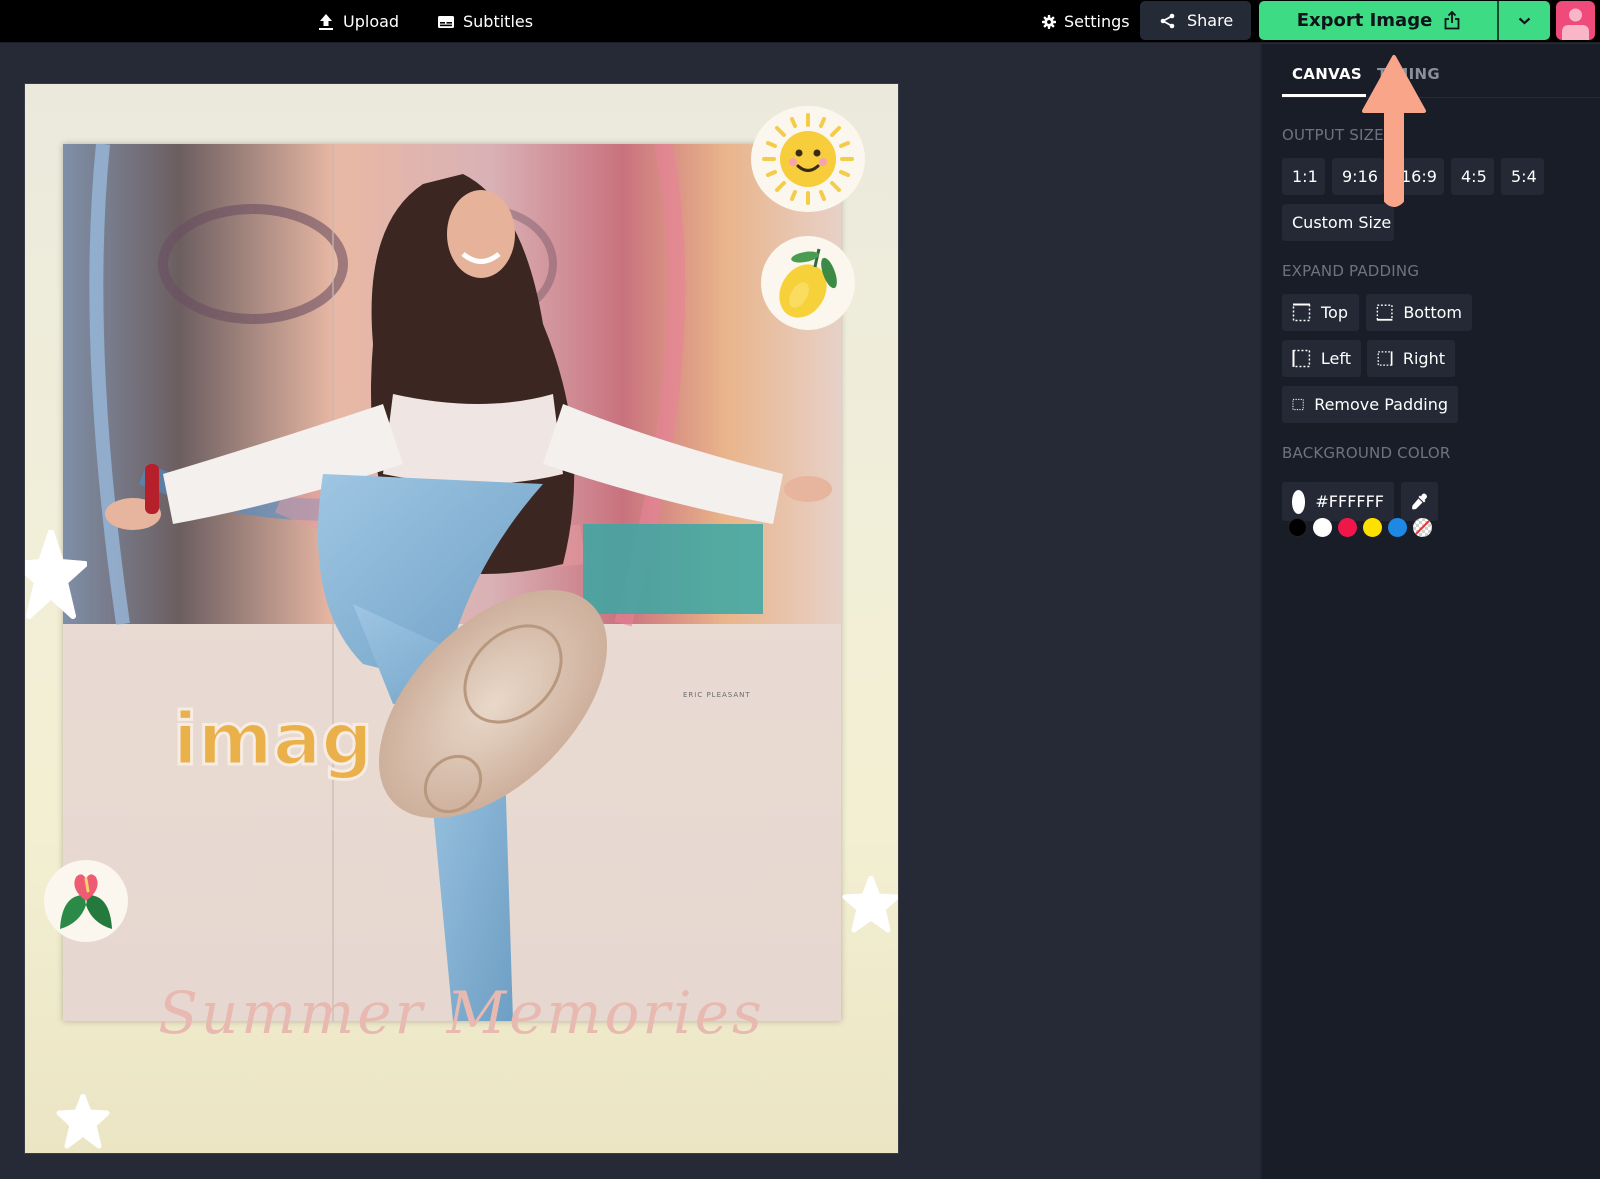  I want to click on size-option-4-5: 4:5, so click(1472, 176).